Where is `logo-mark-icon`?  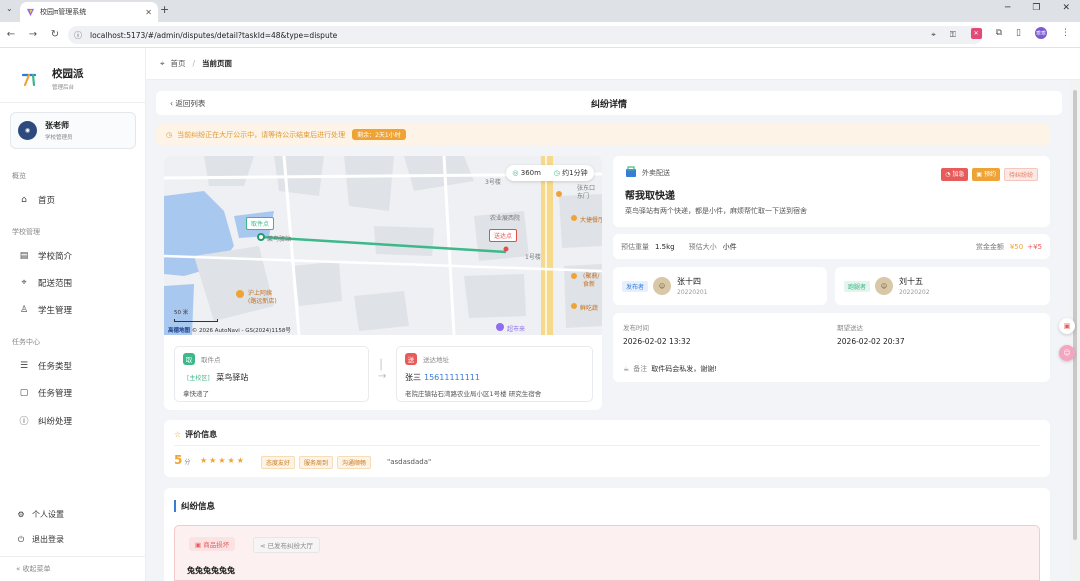
logo-mark-icon is located at coordinates (29, 79).